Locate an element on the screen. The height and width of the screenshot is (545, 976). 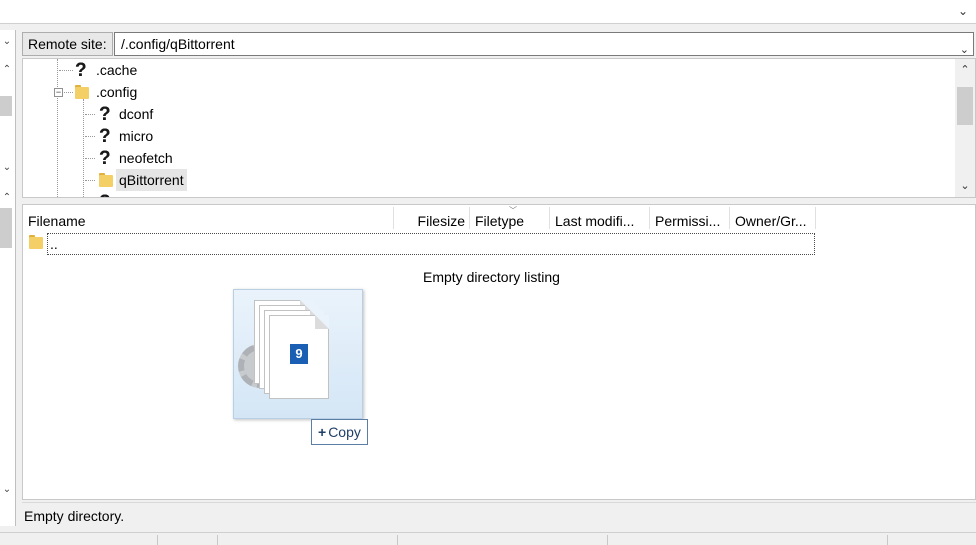
tree-item-label: neofetch is located at coordinates (146, 158).